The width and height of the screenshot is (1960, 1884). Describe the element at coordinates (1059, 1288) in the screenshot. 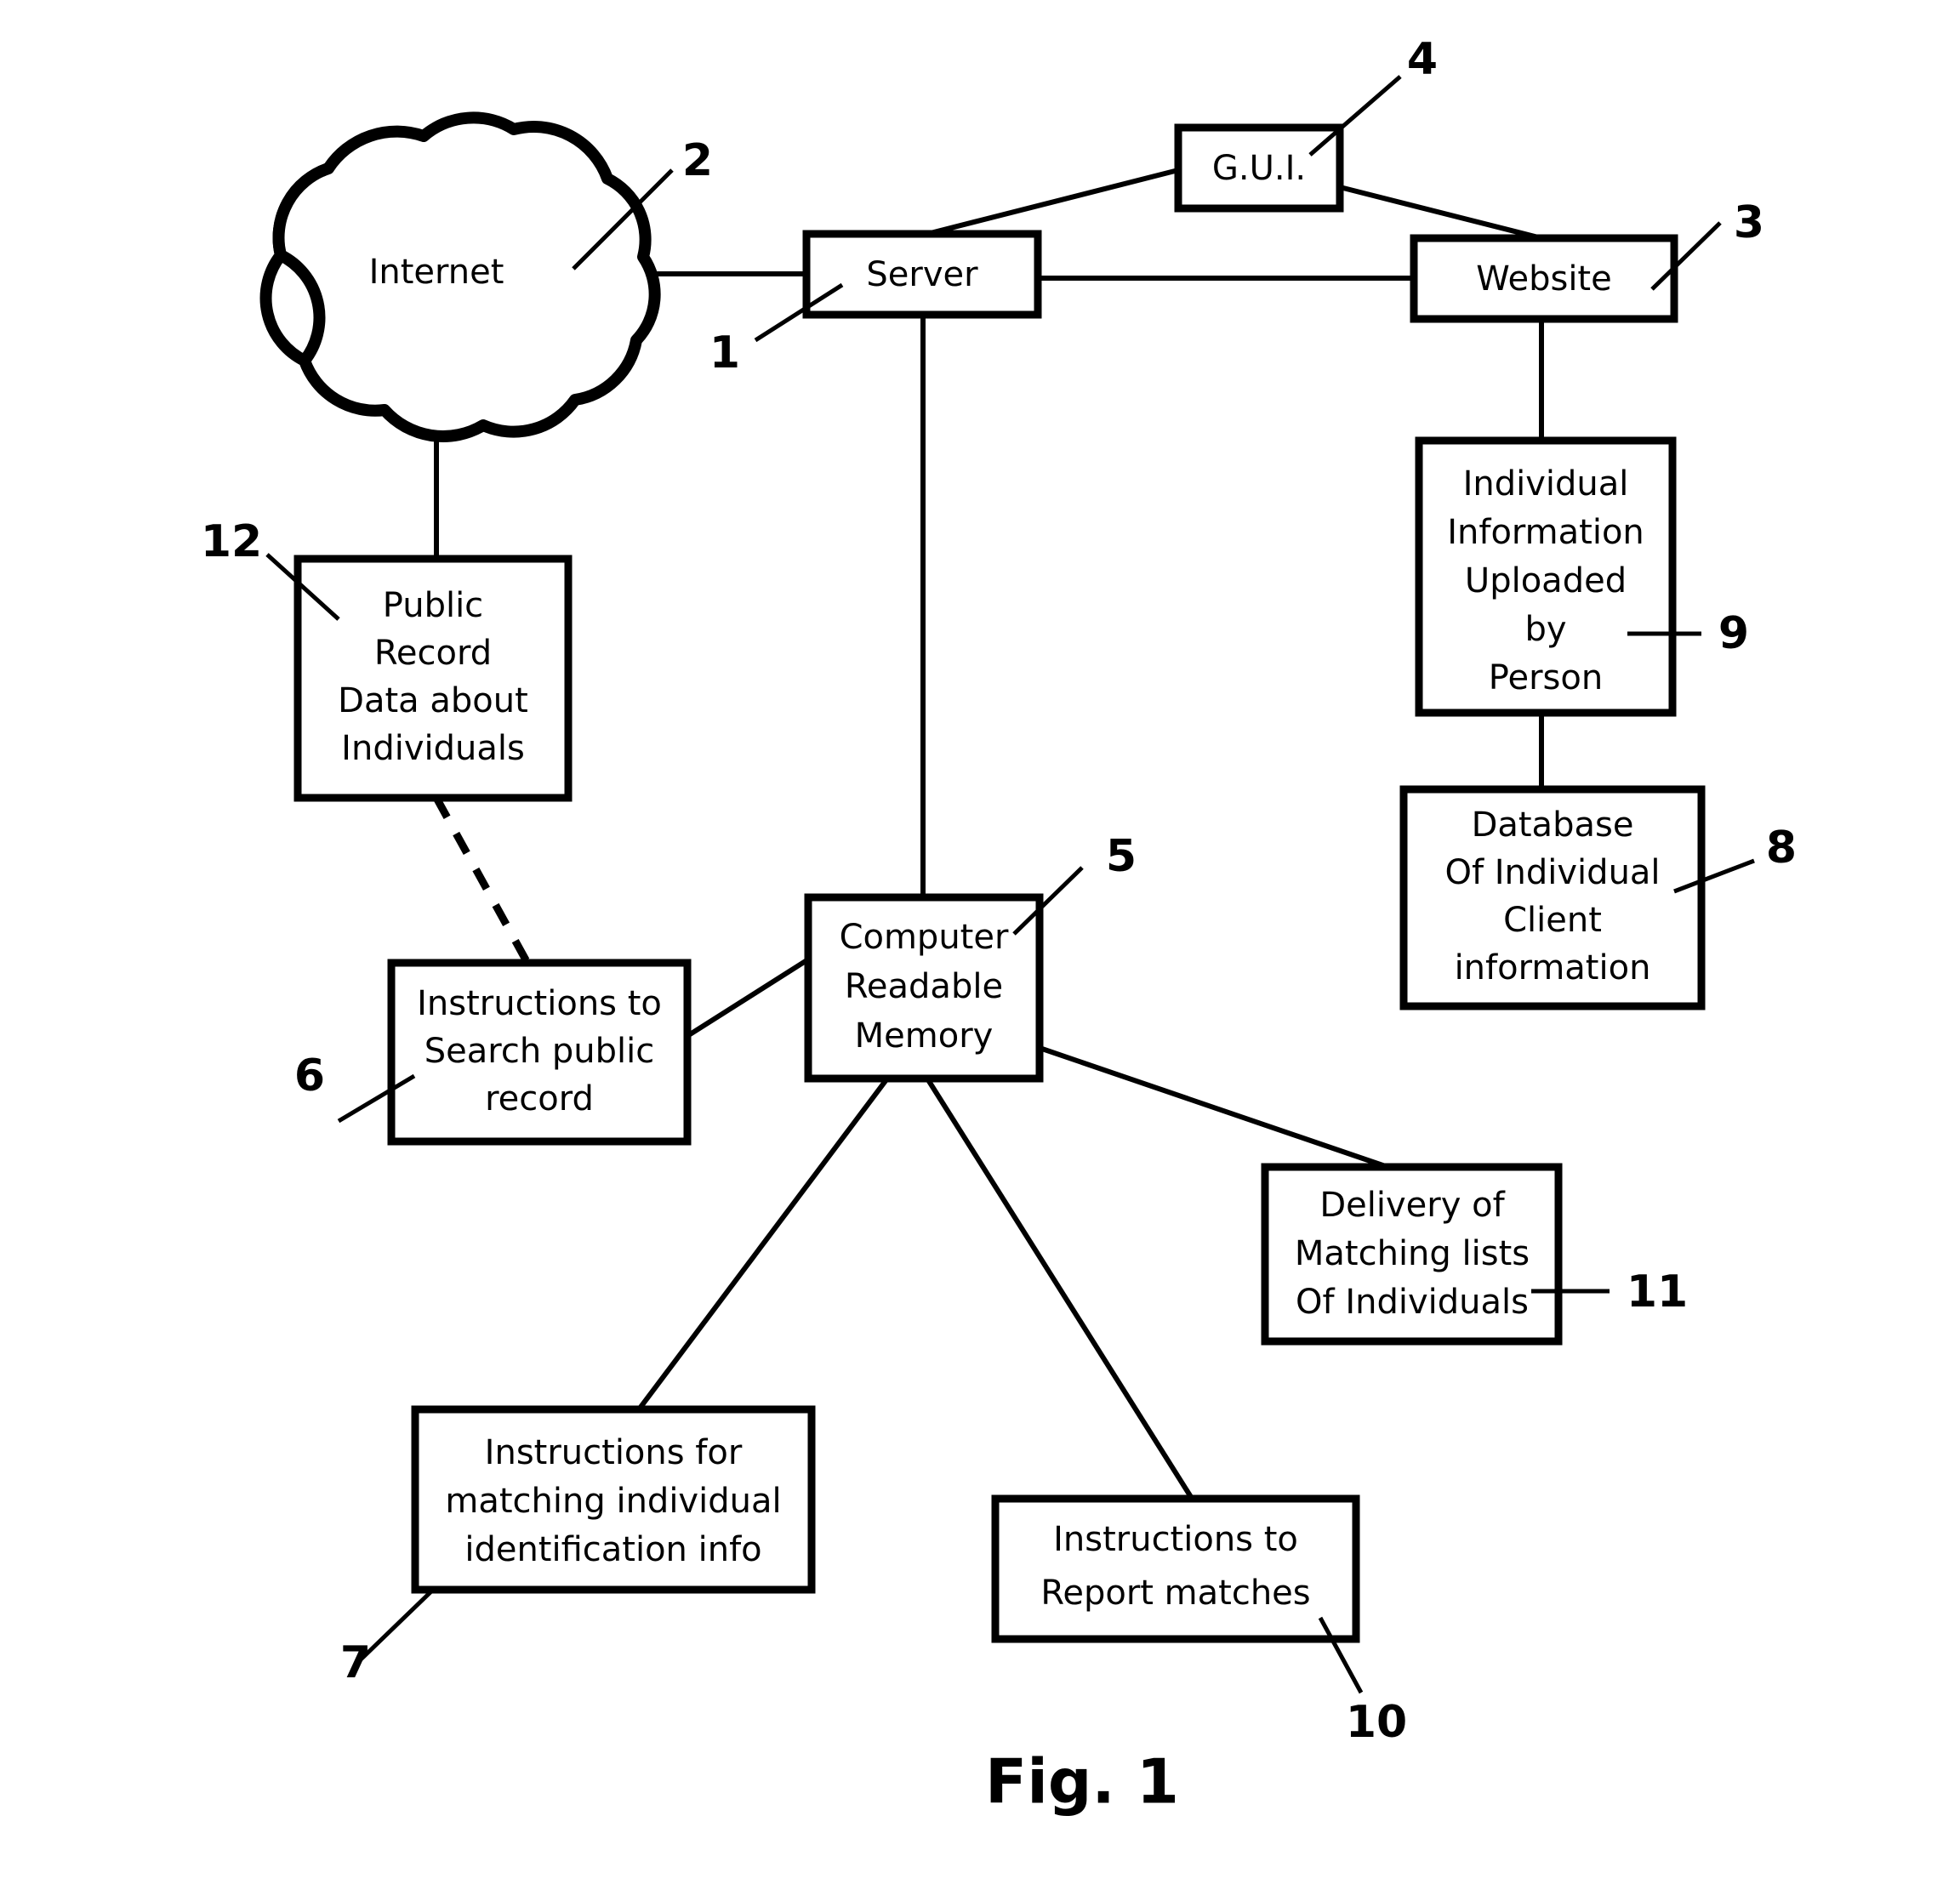

I see `connector-memory-report-instructions` at that location.